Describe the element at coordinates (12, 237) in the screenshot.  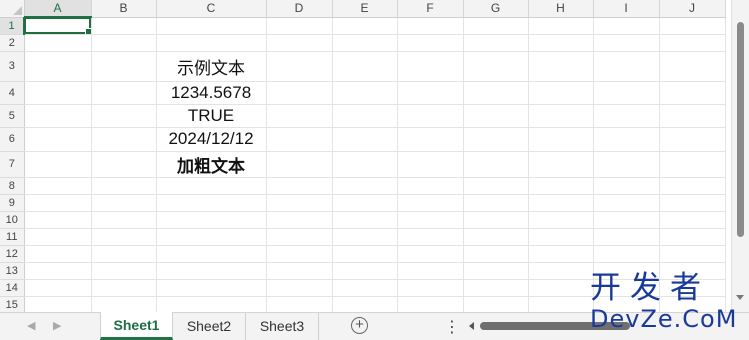
I see `row-header-11: 11` at that location.